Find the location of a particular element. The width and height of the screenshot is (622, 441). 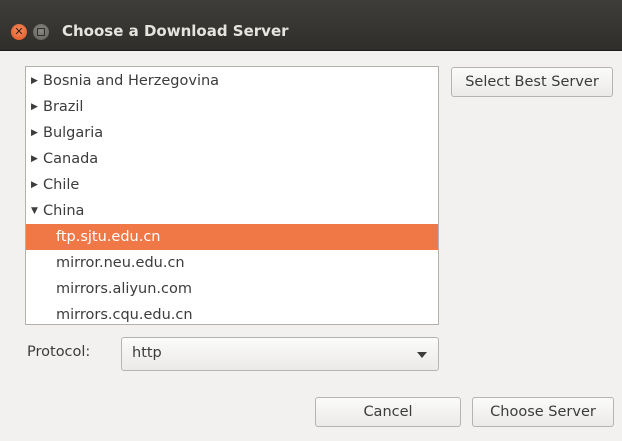

tree-row-label: mirrors.cqu.edu.cn is located at coordinates (124, 315).